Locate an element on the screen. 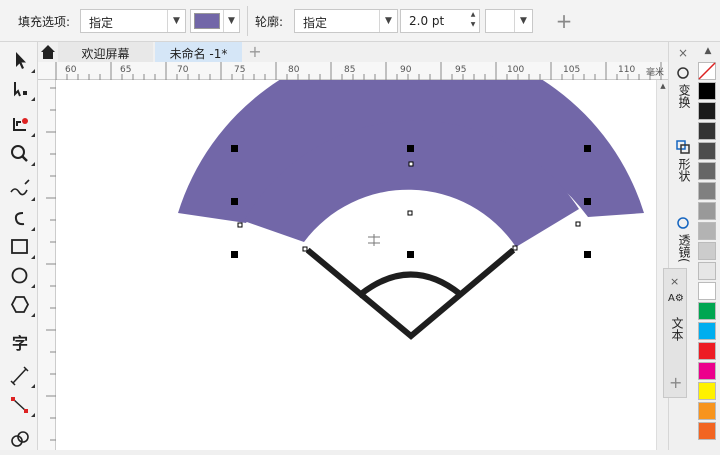 The image size is (720, 455). ruler-number: 70 is located at coordinates (183, 70).